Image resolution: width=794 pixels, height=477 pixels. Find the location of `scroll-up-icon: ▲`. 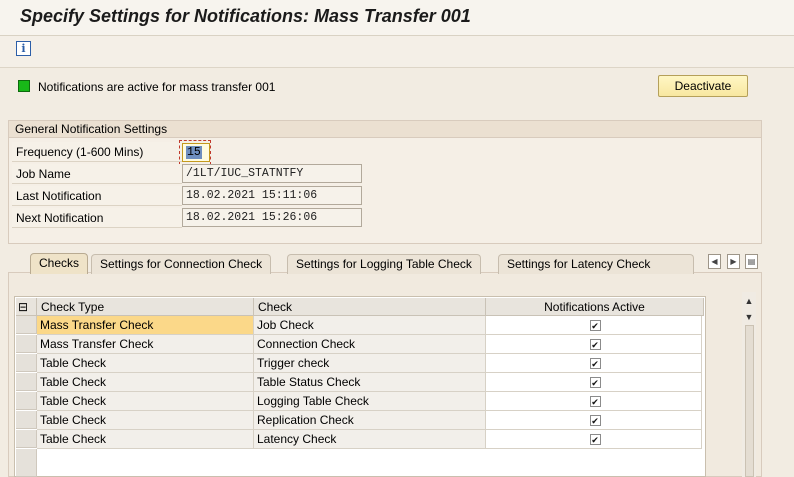

scroll-up-icon: ▲ is located at coordinates (749, 301).